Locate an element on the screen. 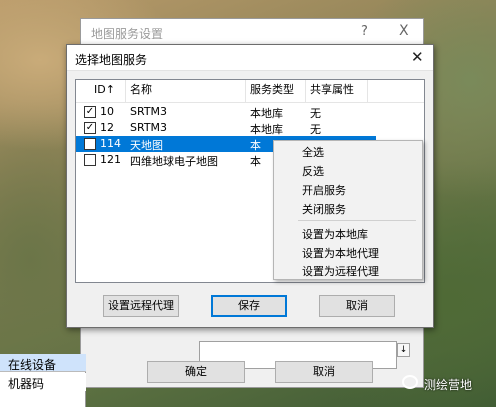  menu-item-set-local-proxy: 设置为本地代理 is located at coordinates (340, 253).